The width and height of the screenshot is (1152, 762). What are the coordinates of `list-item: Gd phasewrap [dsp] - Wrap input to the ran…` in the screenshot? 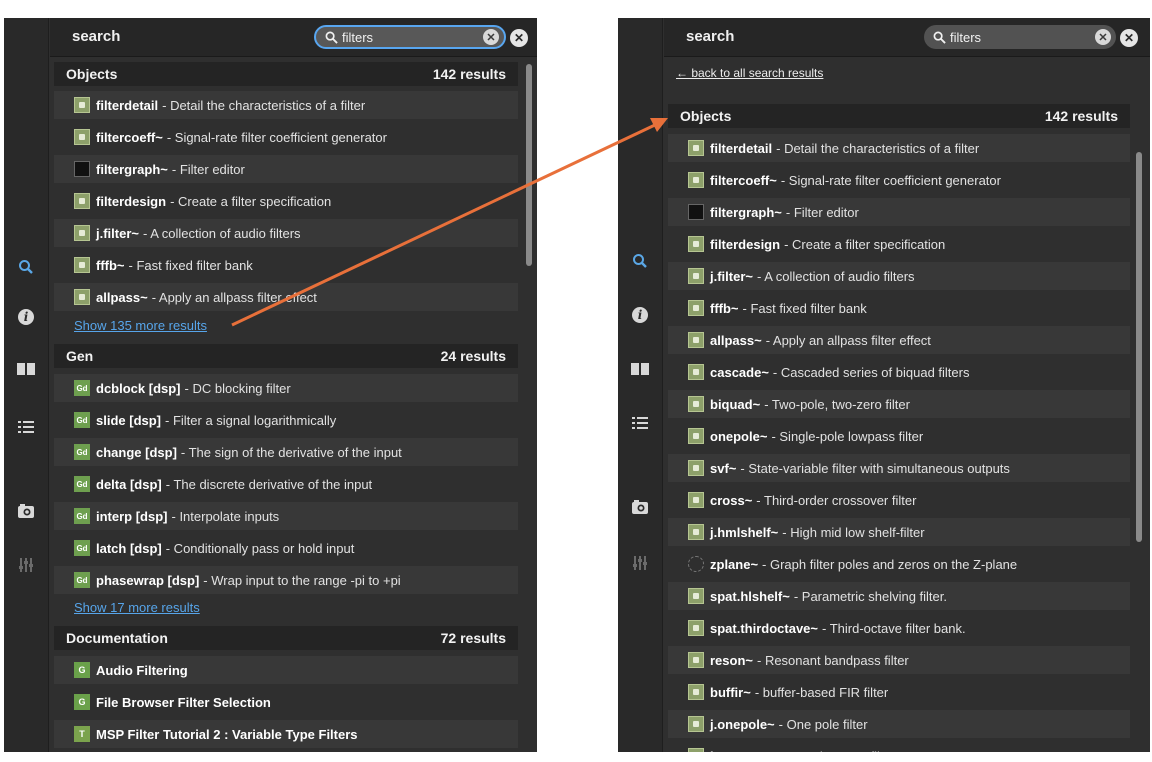 It's located at (286, 580).